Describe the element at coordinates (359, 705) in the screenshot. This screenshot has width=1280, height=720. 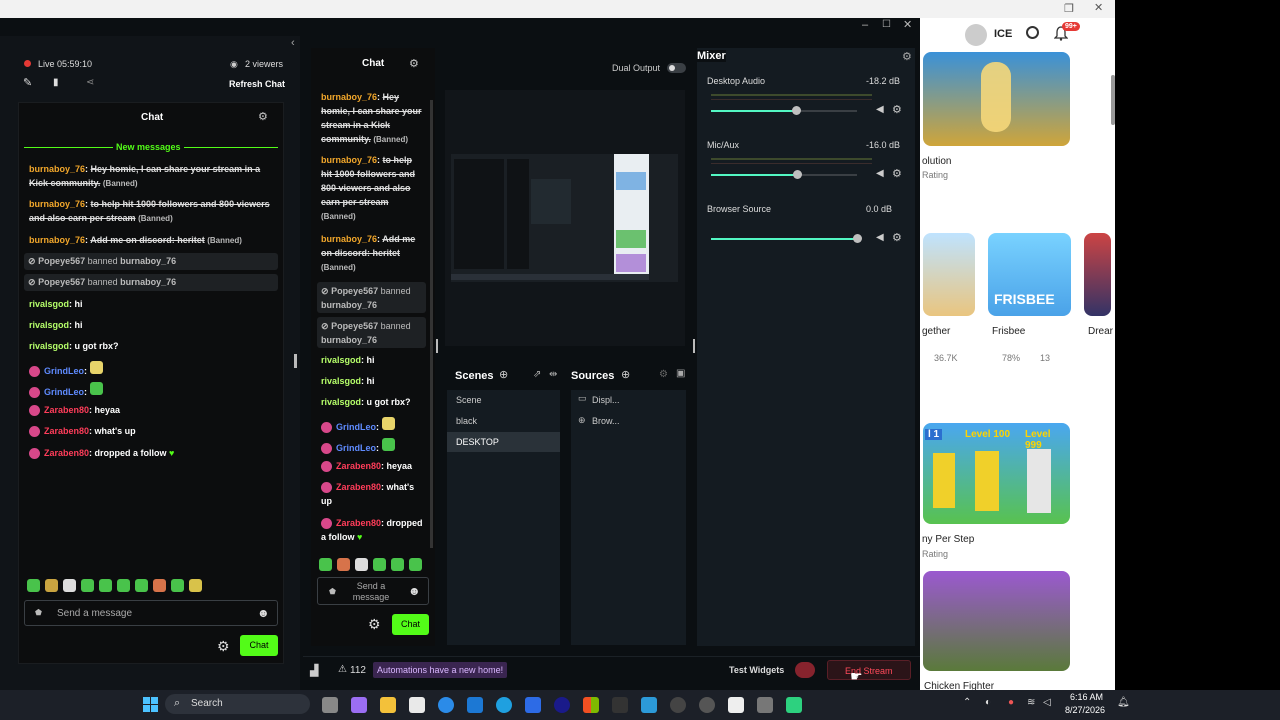
I see `copilot-icon` at that location.